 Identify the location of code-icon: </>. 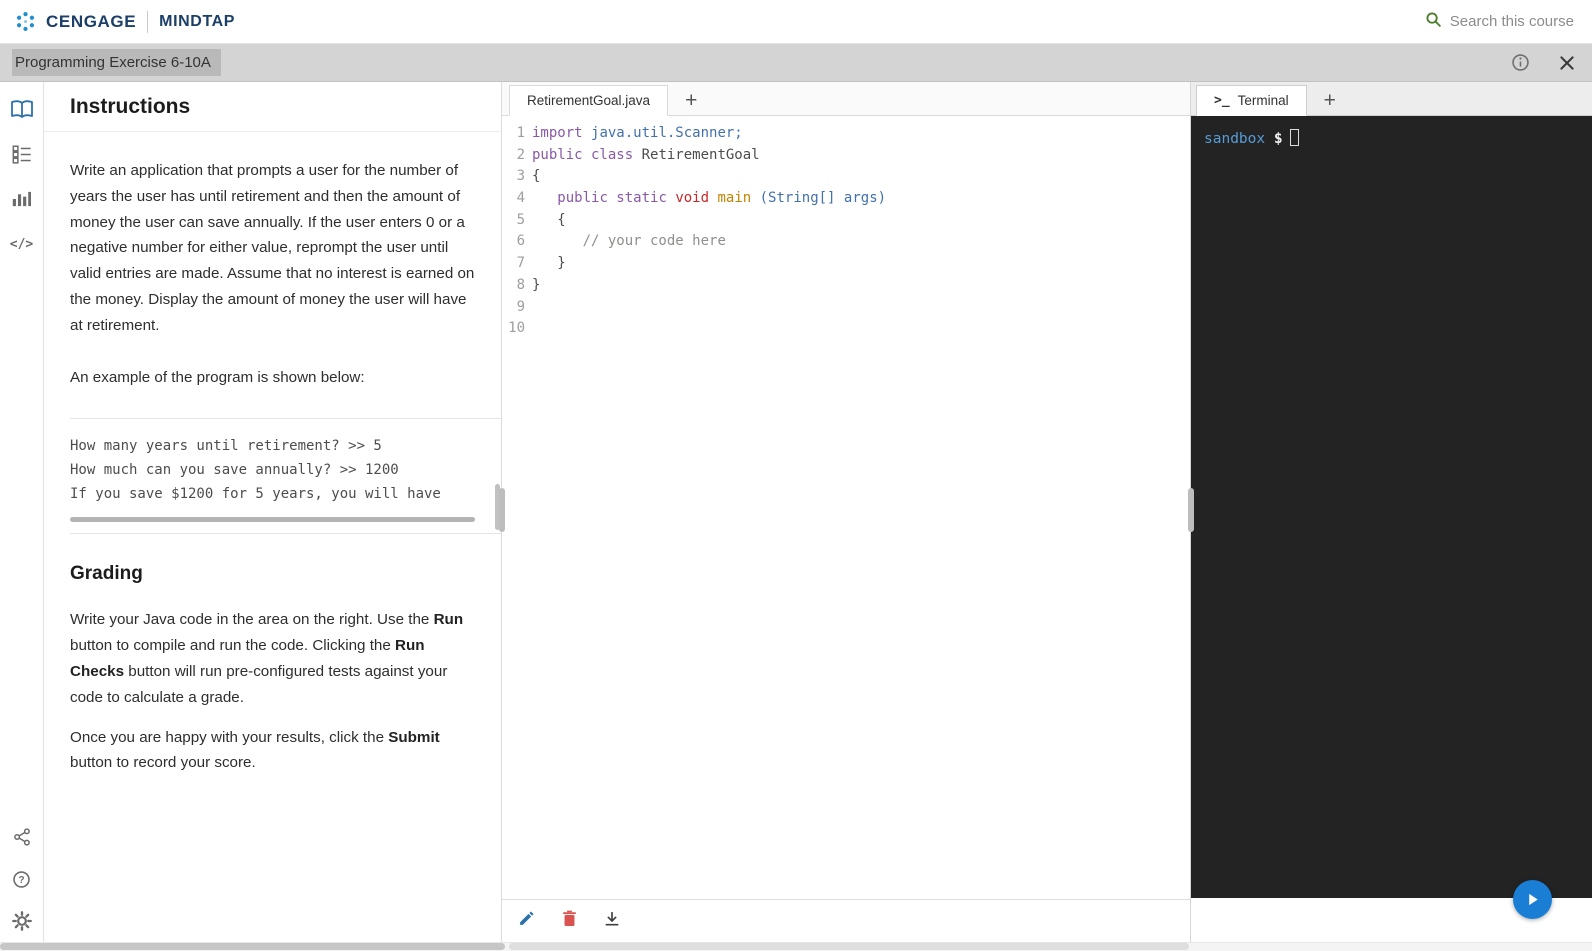
(22, 244).